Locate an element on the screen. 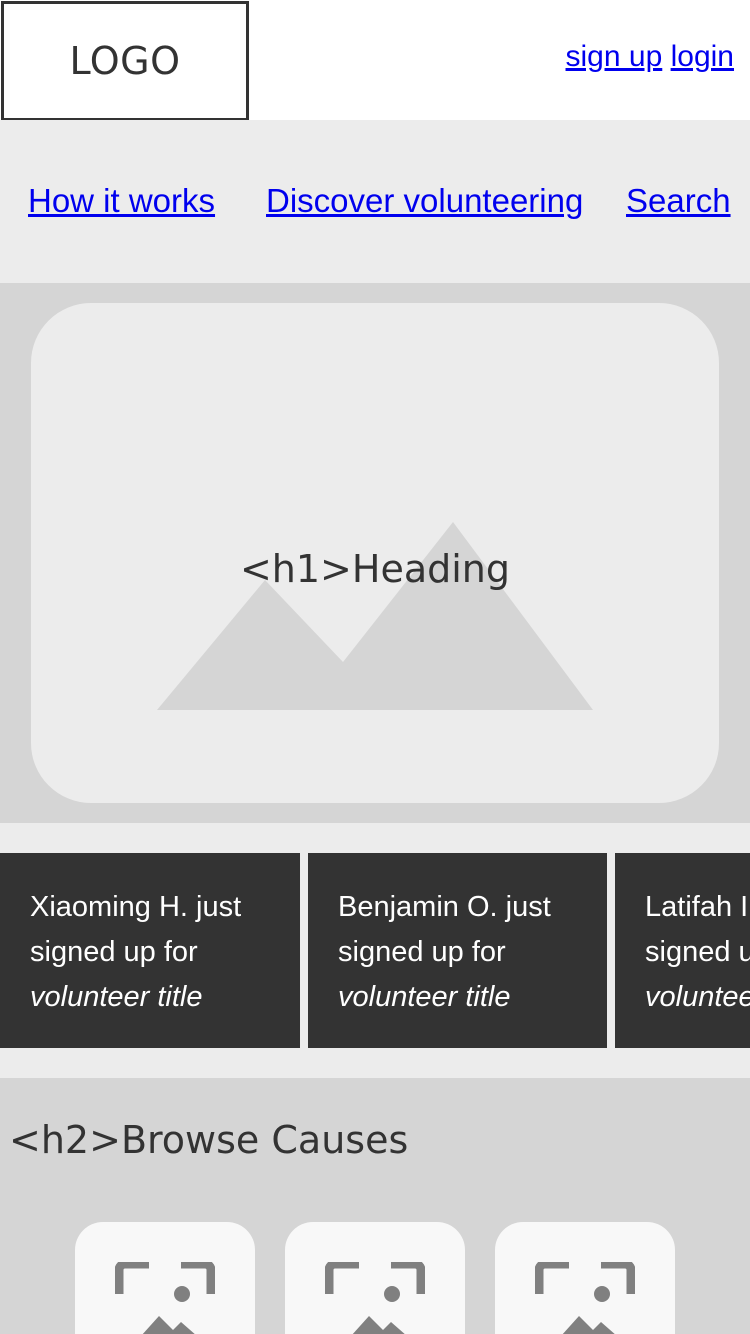  activity-line1: Benjamin O. just is located at coordinates (444, 907).